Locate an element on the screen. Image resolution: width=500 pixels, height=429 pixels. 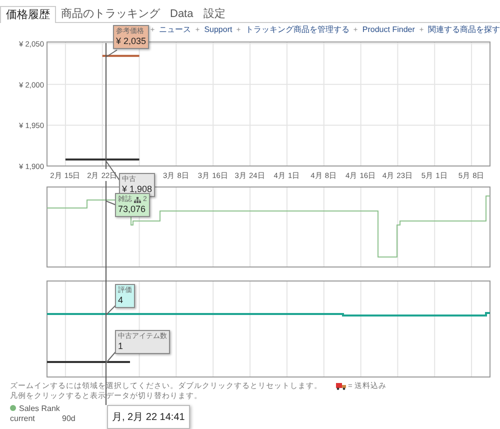
tooltip-value: 4 is located at coordinates (121, 300).